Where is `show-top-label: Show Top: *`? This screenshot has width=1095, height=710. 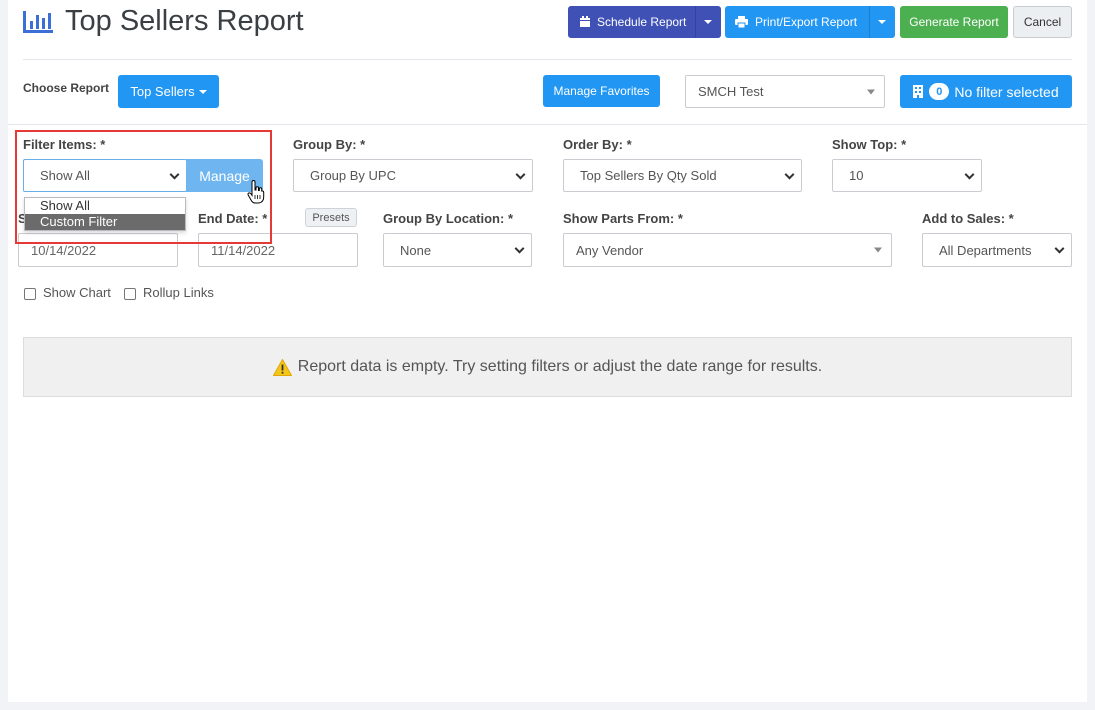
show-top-label: Show Top: * is located at coordinates (869, 144).